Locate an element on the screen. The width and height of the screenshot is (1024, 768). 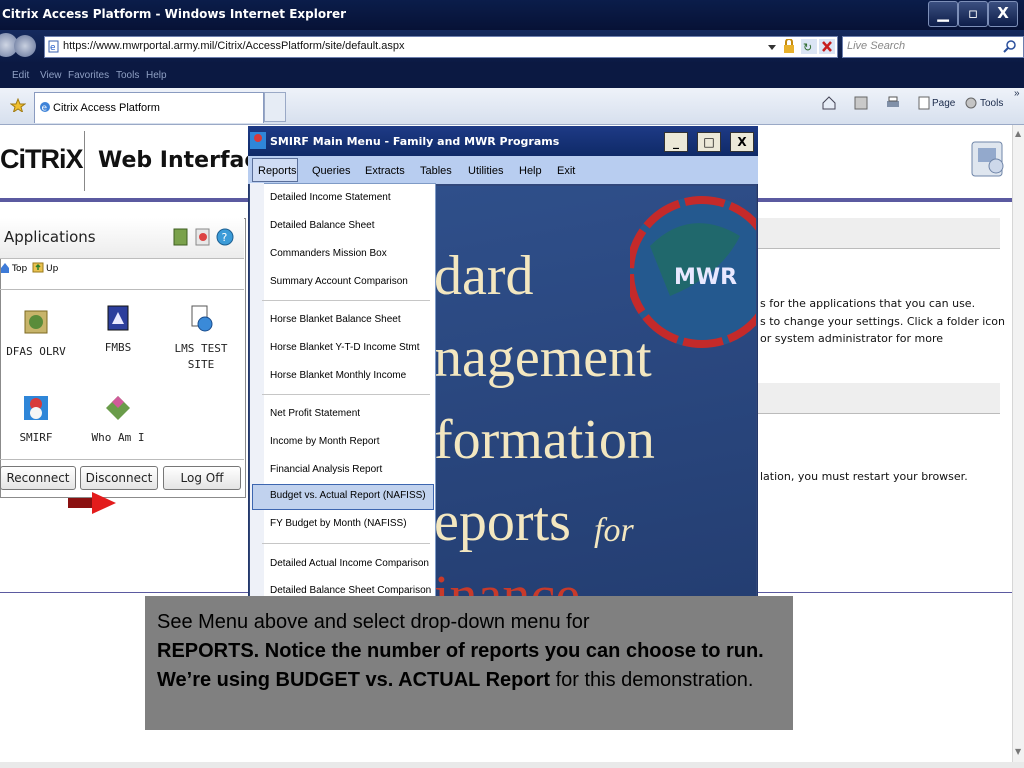
app-label: Who Am I is located at coordinates (118, 437).